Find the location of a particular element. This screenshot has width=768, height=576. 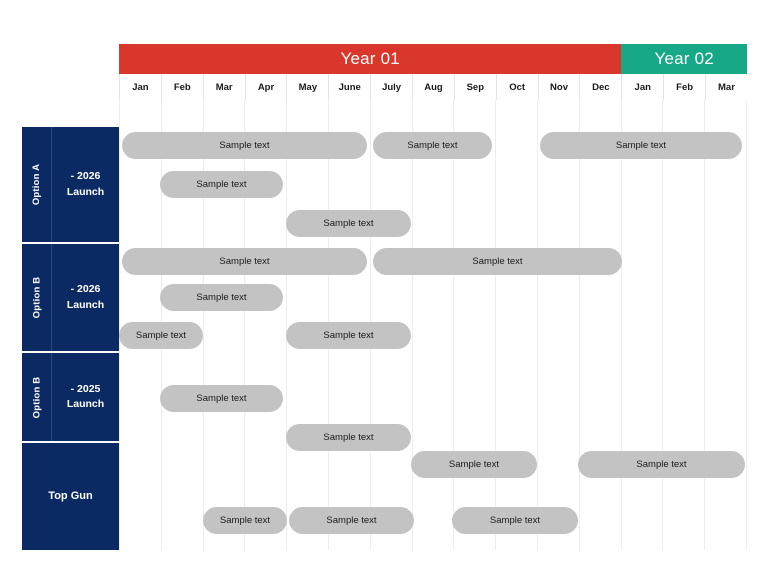

row-option-label-2: Option B is located at coordinates (37, 297).